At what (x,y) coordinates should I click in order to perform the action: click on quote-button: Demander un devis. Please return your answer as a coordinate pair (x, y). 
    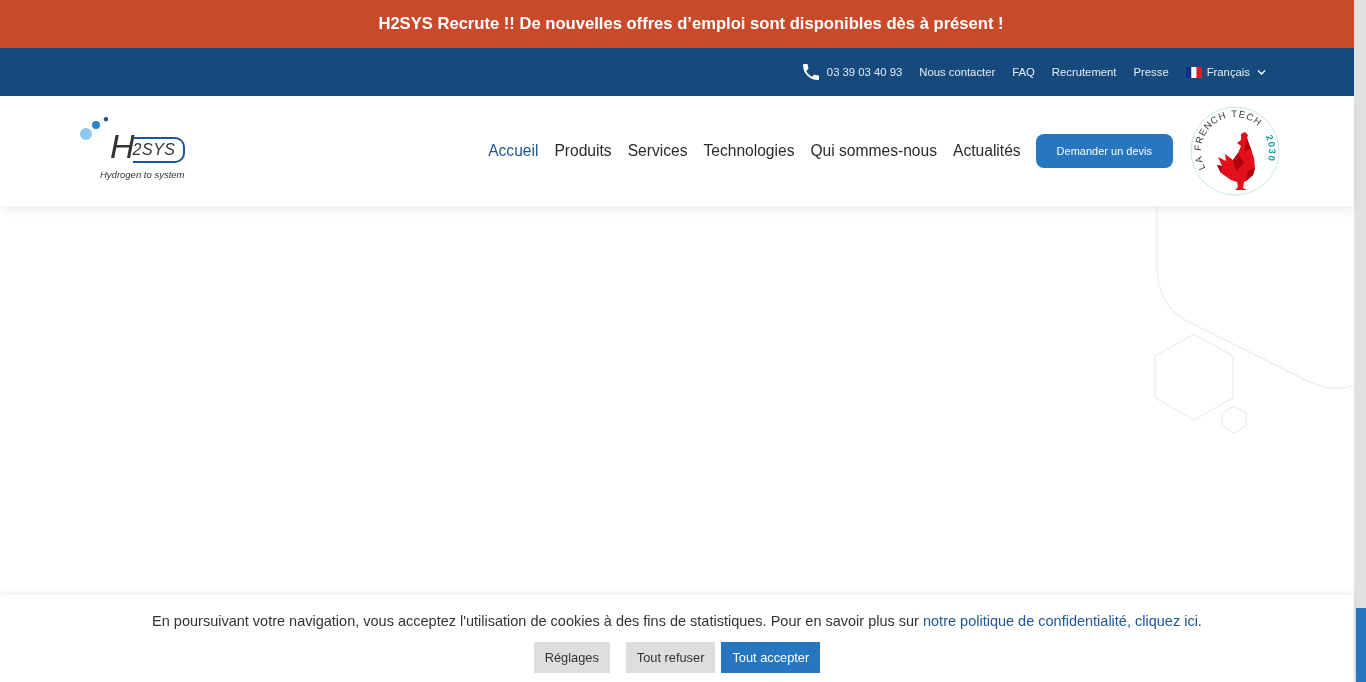
    Looking at the image, I should click on (1104, 151).